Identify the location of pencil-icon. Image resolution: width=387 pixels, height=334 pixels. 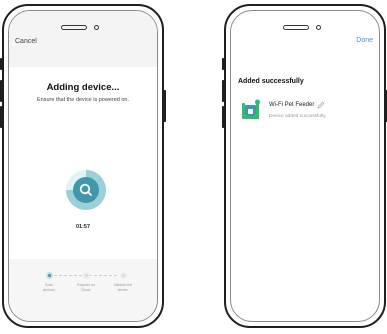
(321, 105).